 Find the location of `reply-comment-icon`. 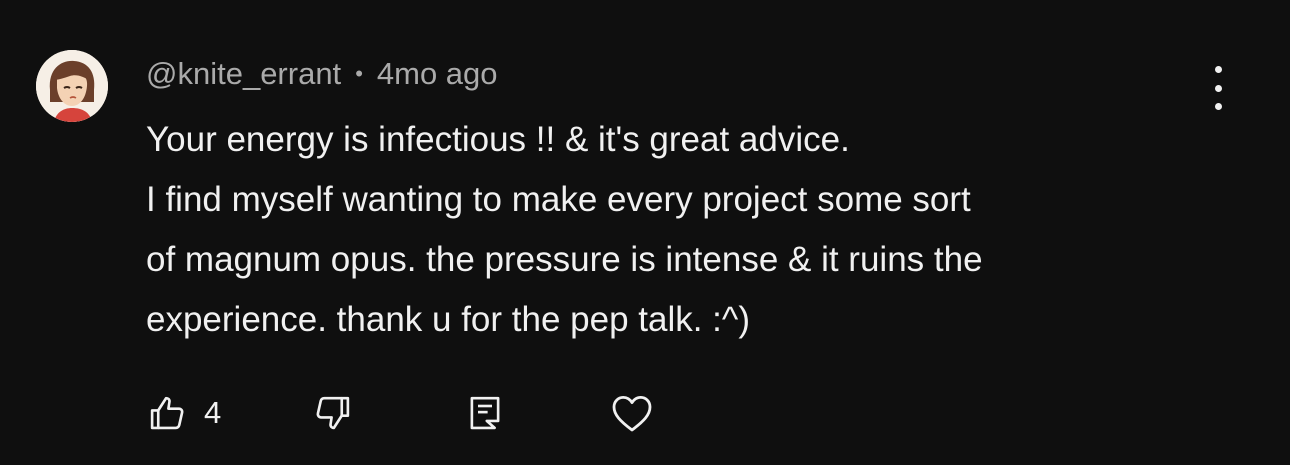

reply-comment-icon is located at coordinates (485, 413).